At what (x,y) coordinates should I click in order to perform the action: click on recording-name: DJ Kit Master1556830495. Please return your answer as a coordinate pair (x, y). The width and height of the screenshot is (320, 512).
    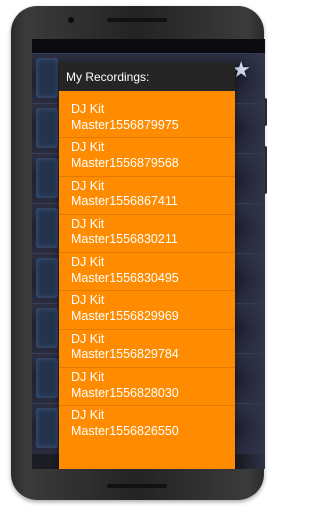
    Looking at the image, I should click on (125, 270).